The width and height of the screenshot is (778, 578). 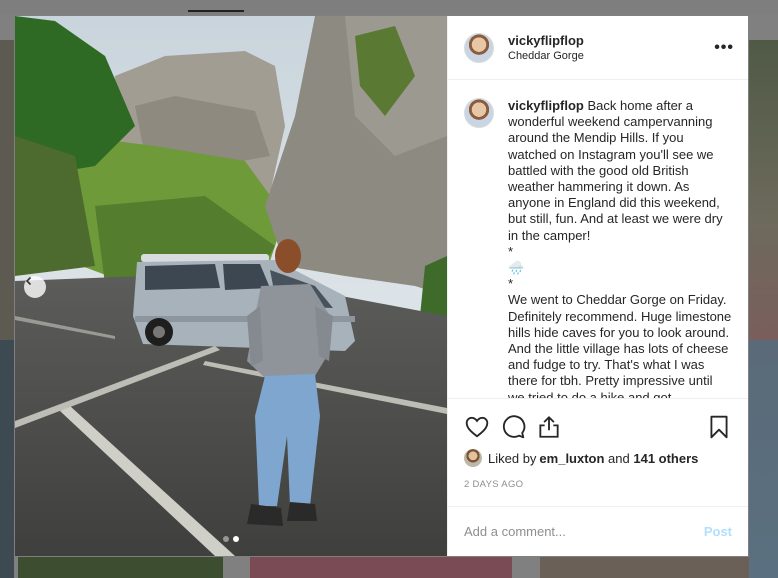 I want to click on liker-avatar, so click(x=473, y=458).